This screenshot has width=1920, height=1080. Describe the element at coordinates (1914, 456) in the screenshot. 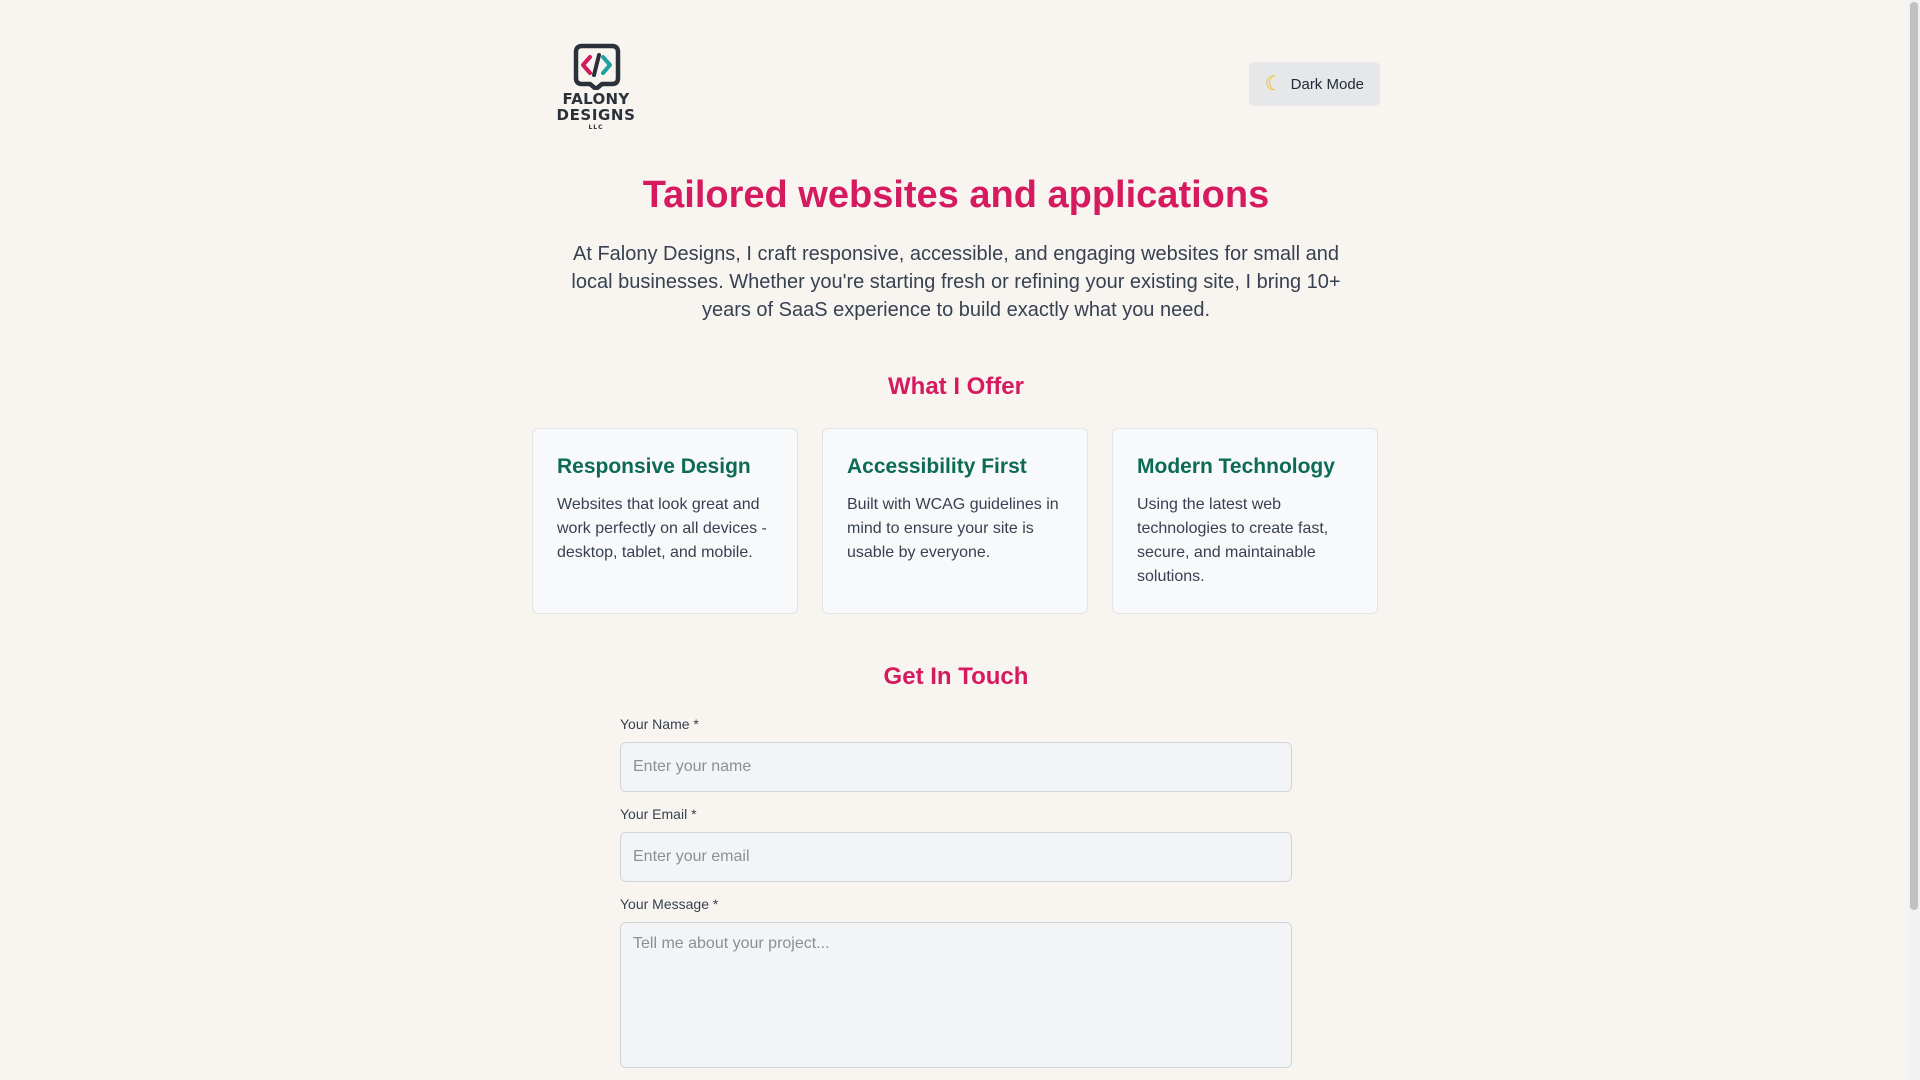

I see `scrollbar-thumb` at that location.